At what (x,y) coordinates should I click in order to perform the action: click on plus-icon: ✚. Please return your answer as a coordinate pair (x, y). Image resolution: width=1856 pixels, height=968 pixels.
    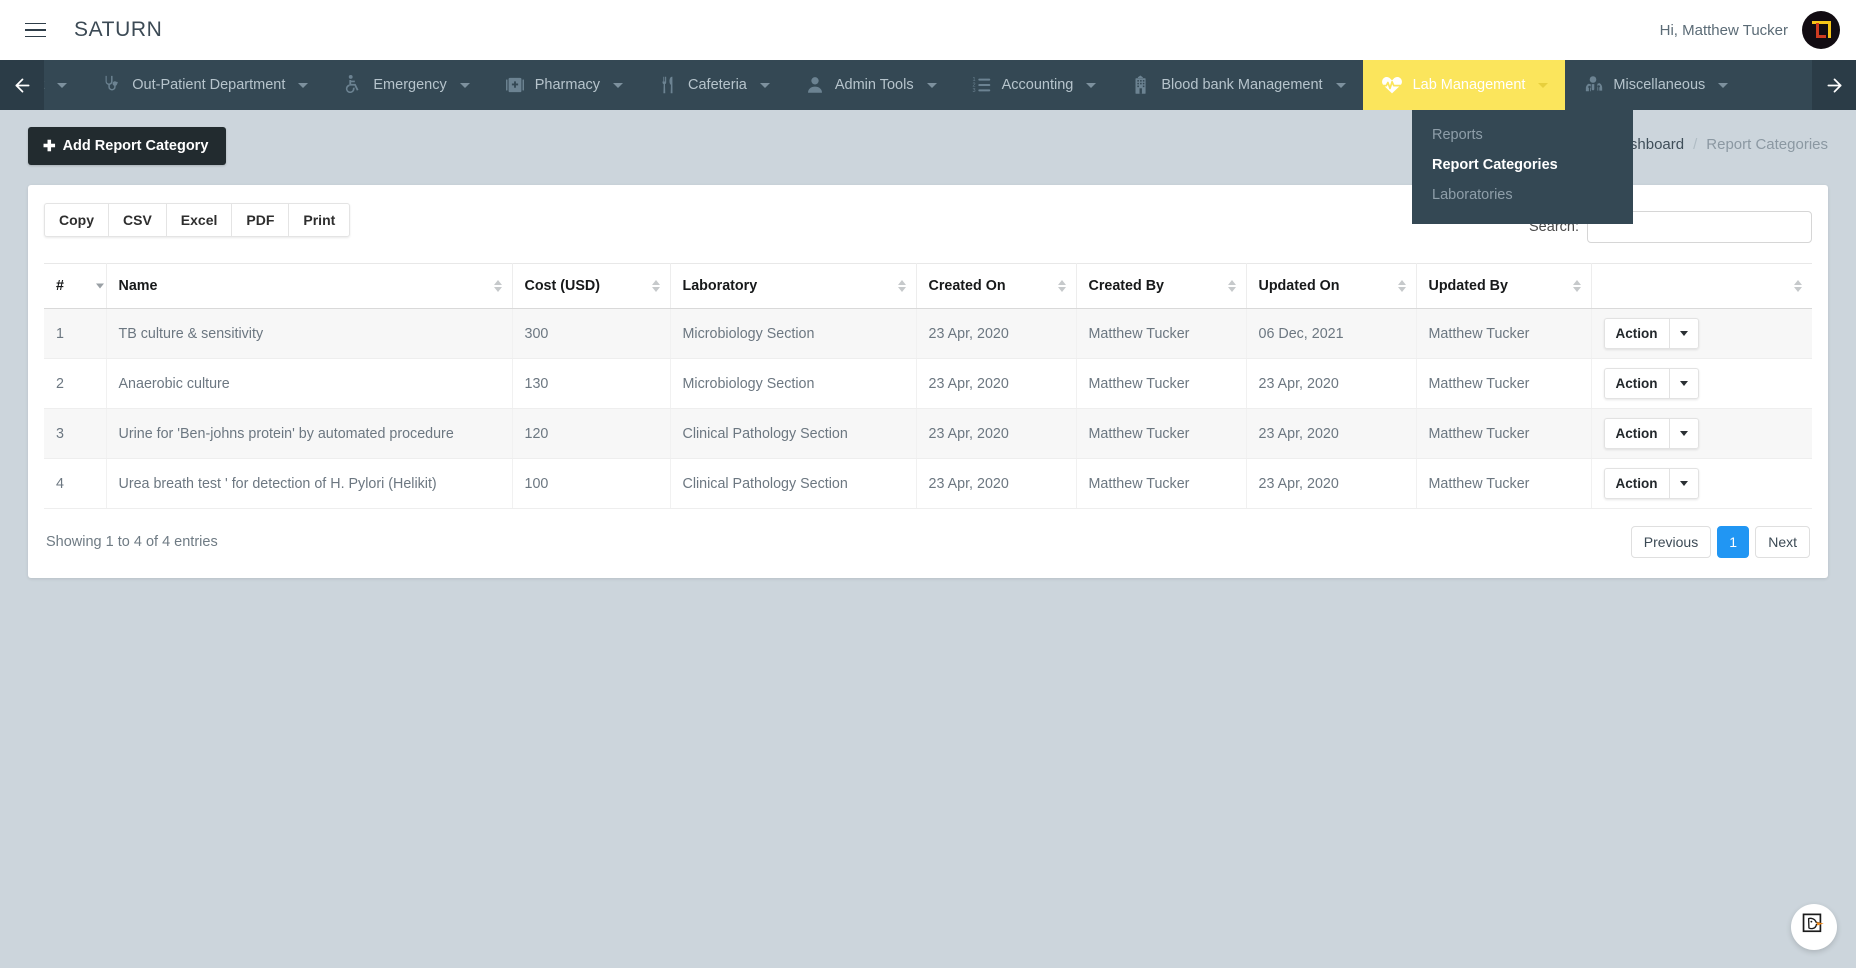
    Looking at the image, I should click on (49, 146).